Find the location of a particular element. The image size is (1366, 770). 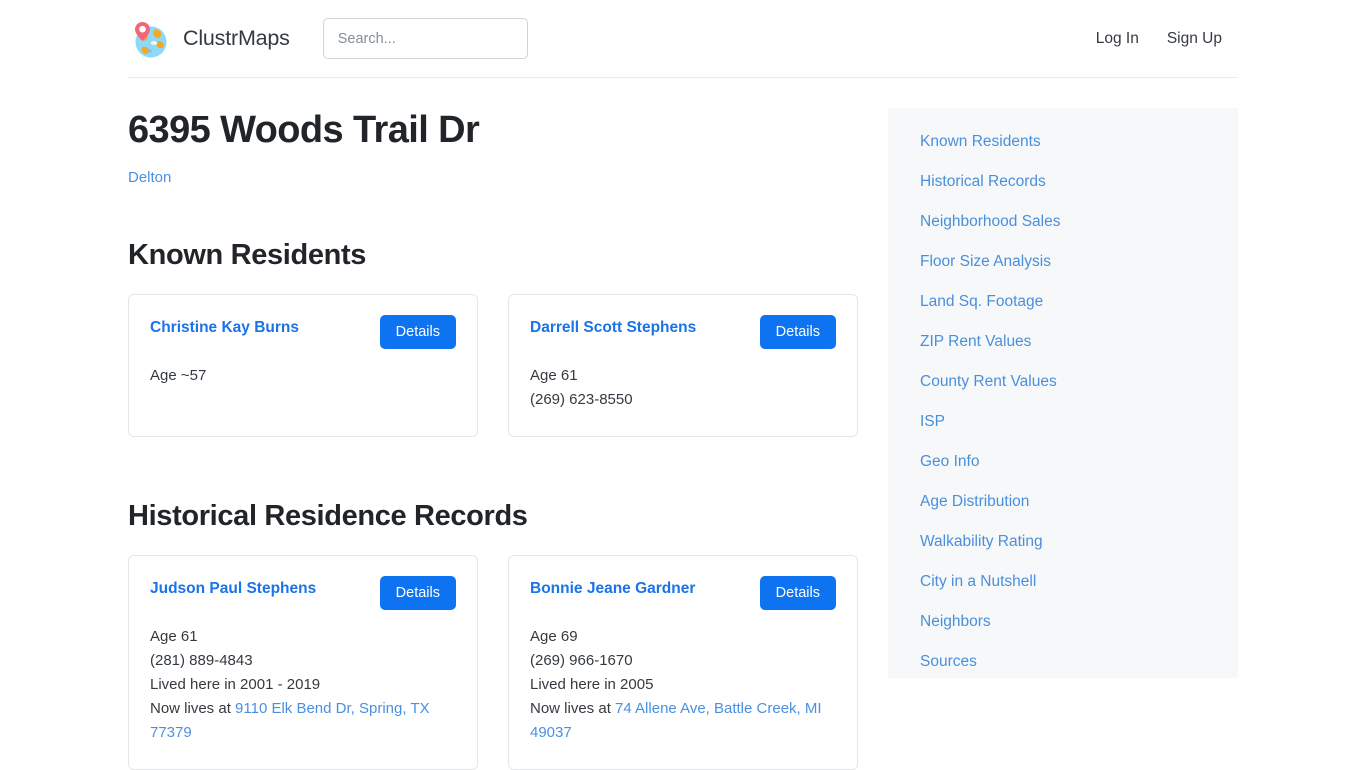

card-header: Judson Paul Stephens Details is located at coordinates (303, 594).